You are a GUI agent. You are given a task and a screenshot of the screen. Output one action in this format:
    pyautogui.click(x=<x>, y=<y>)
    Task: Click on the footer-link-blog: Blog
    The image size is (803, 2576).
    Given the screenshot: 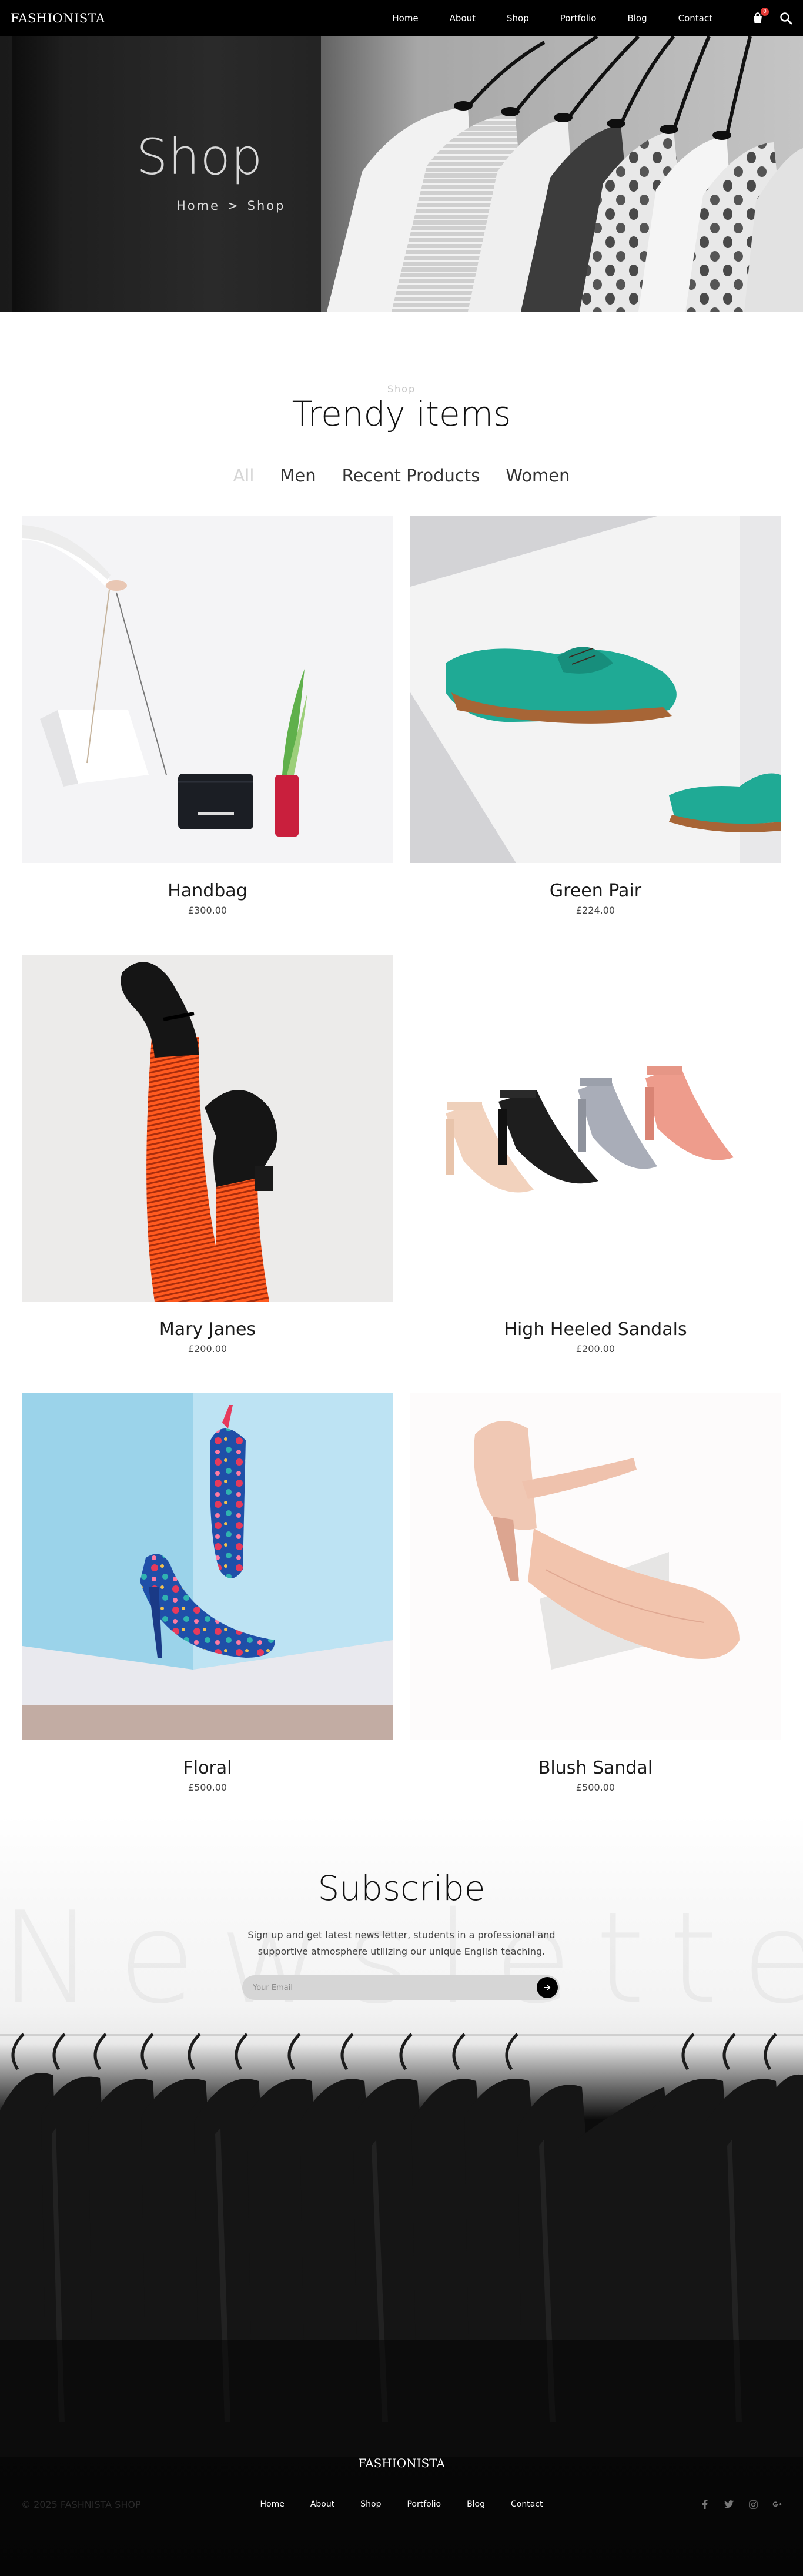 What is the action you would take?
    pyautogui.click(x=476, y=2504)
    